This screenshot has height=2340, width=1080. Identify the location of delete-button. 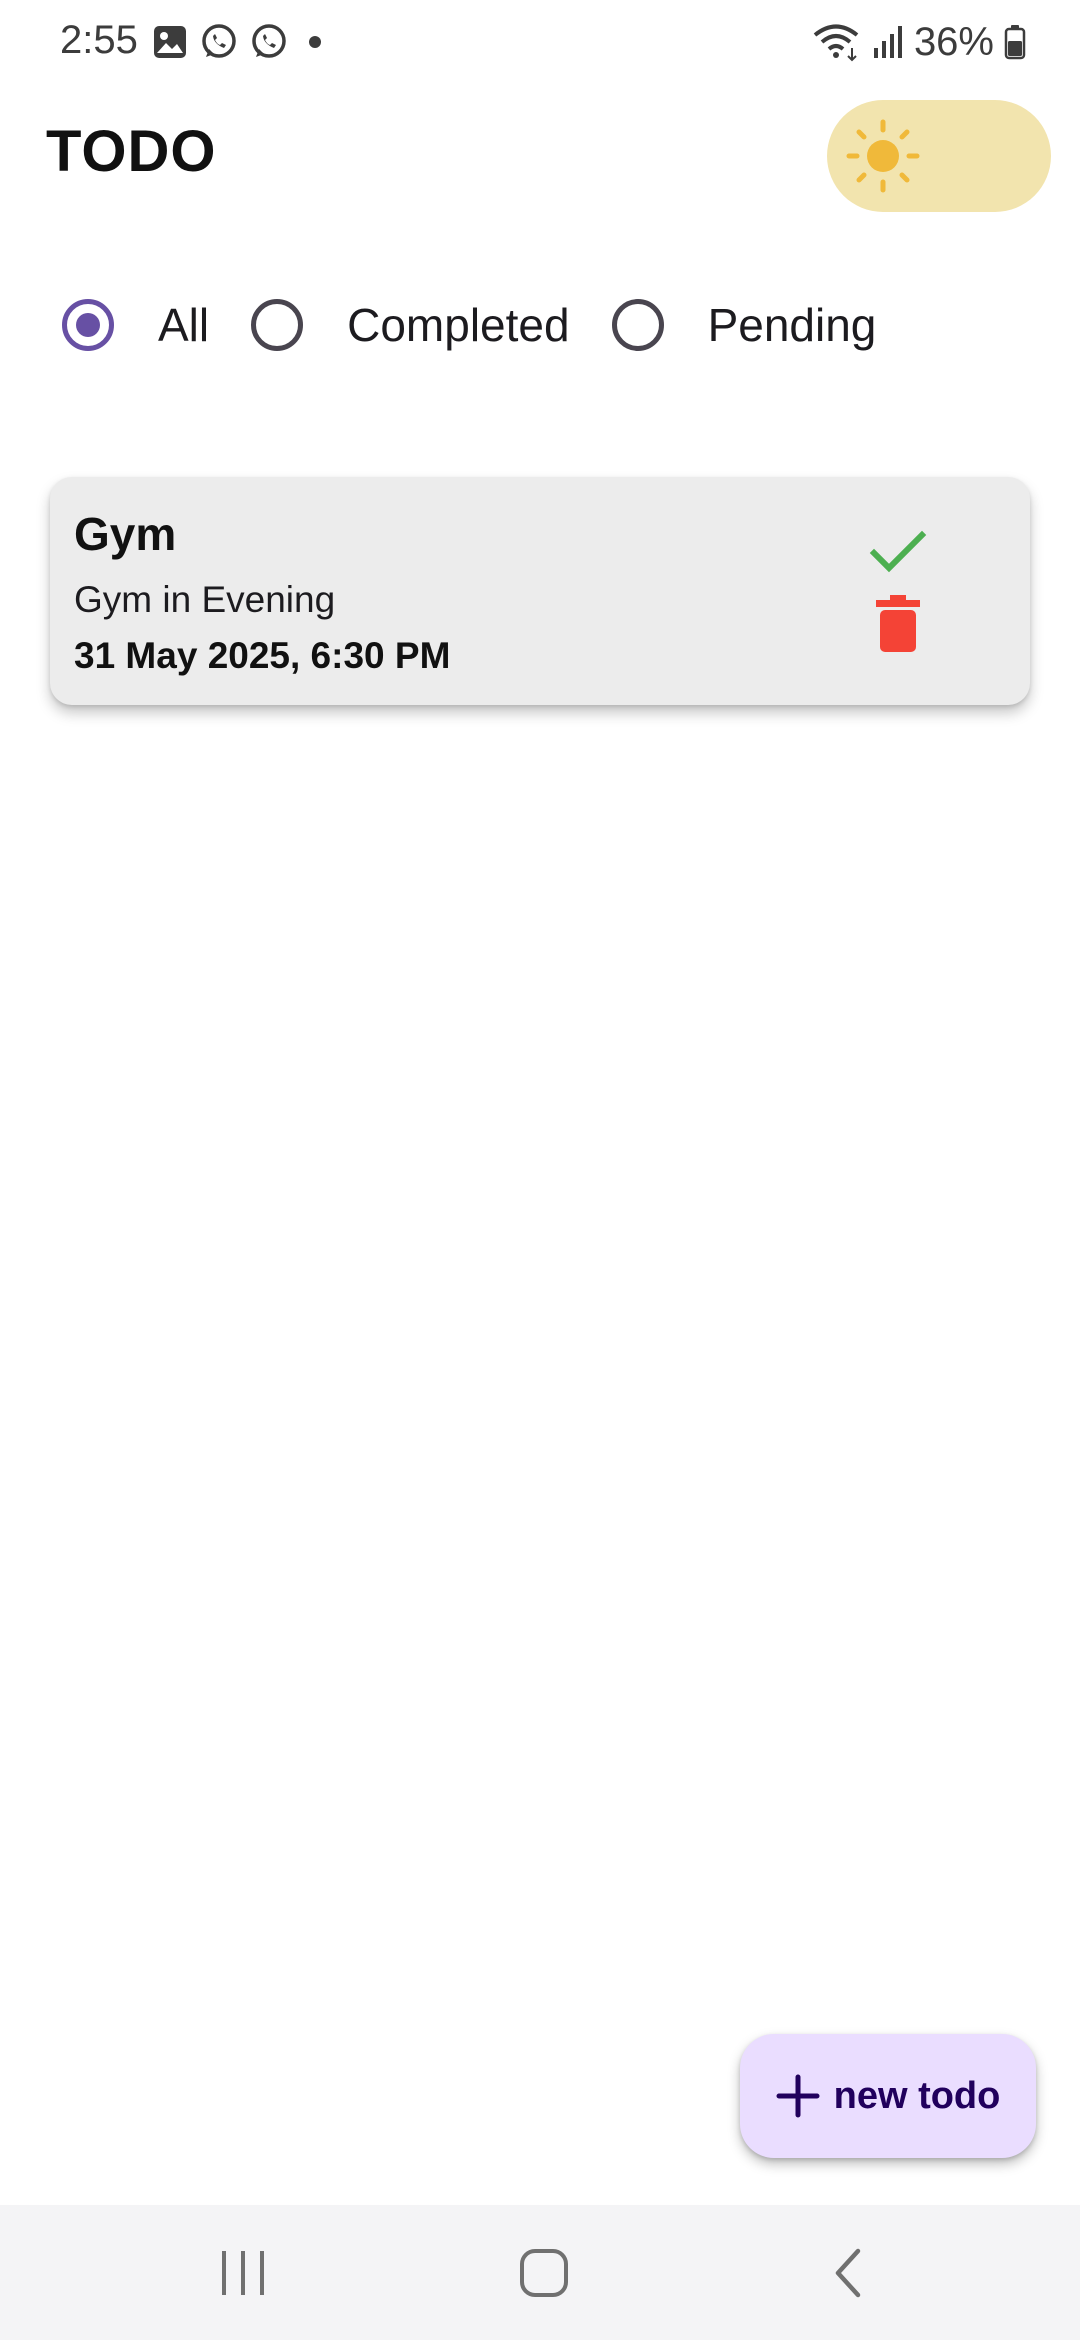
(898, 624).